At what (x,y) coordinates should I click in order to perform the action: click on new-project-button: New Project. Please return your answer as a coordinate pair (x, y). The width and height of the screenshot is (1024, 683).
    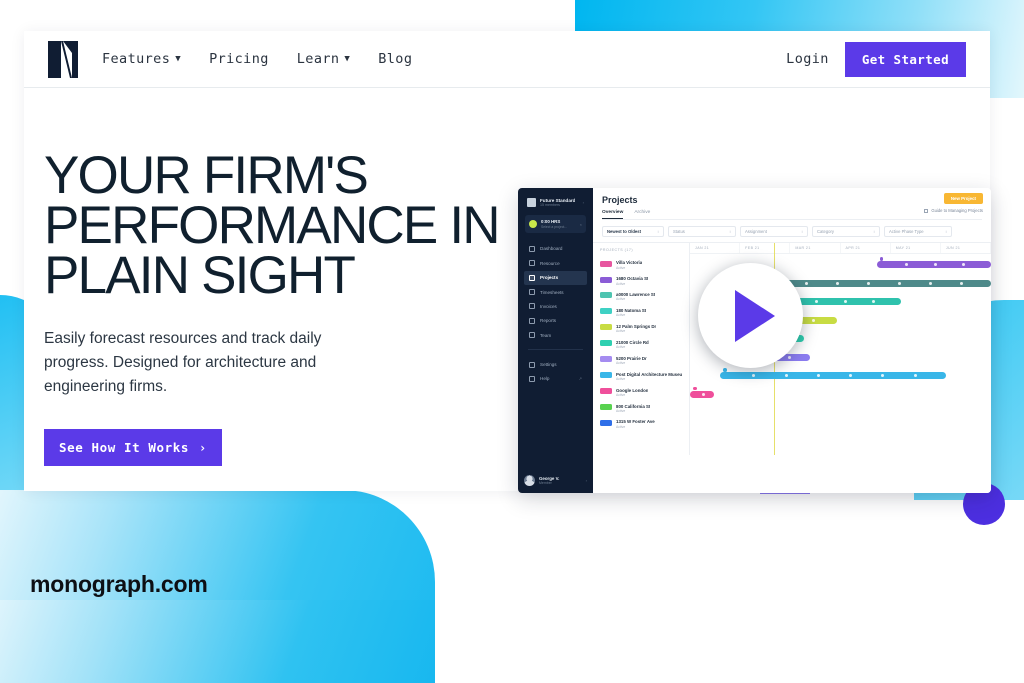
    Looking at the image, I should click on (963, 198).